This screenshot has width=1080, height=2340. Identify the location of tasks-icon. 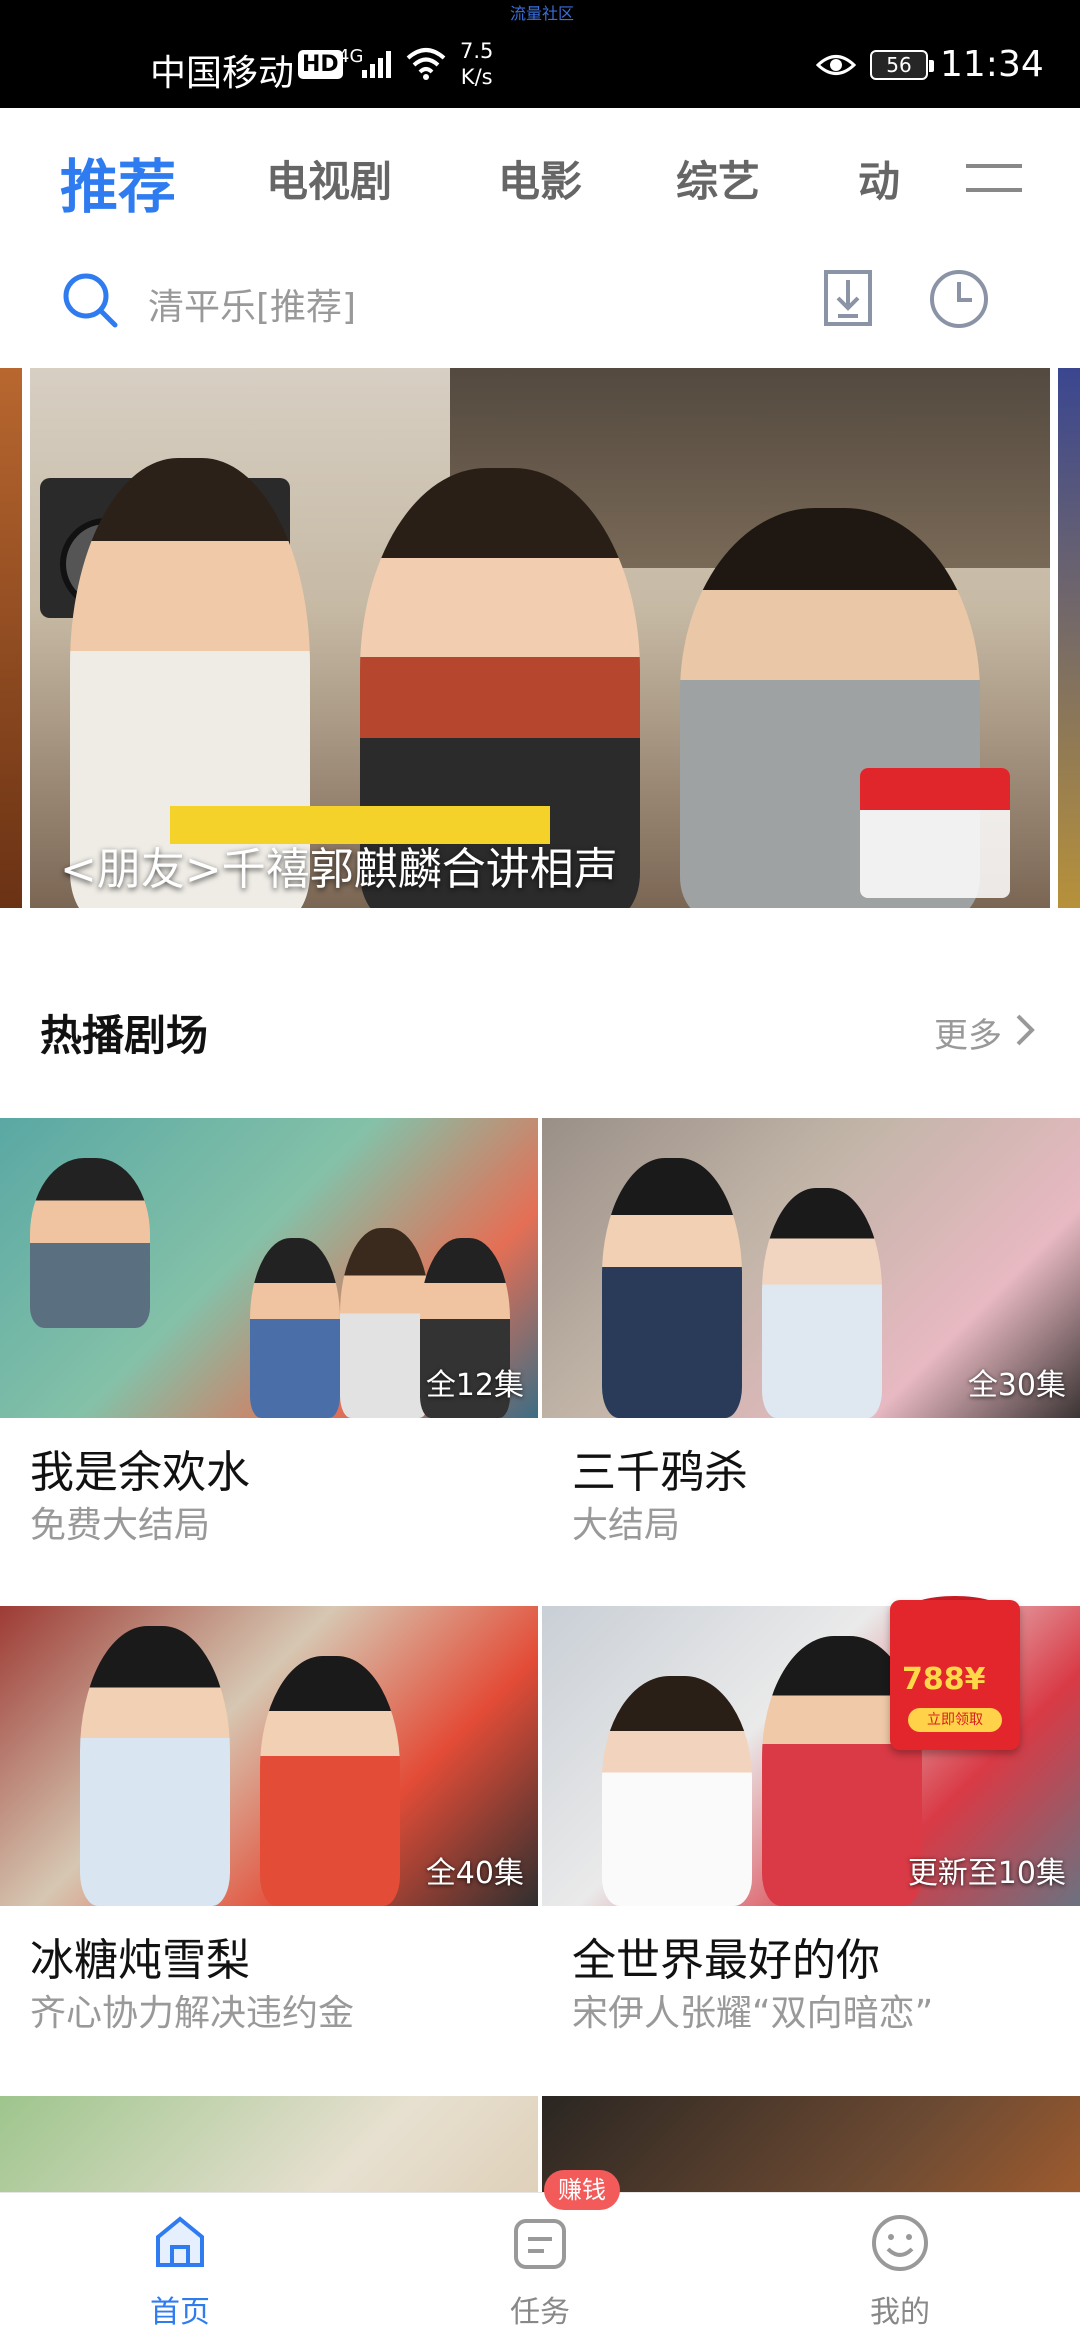
(540, 2244).